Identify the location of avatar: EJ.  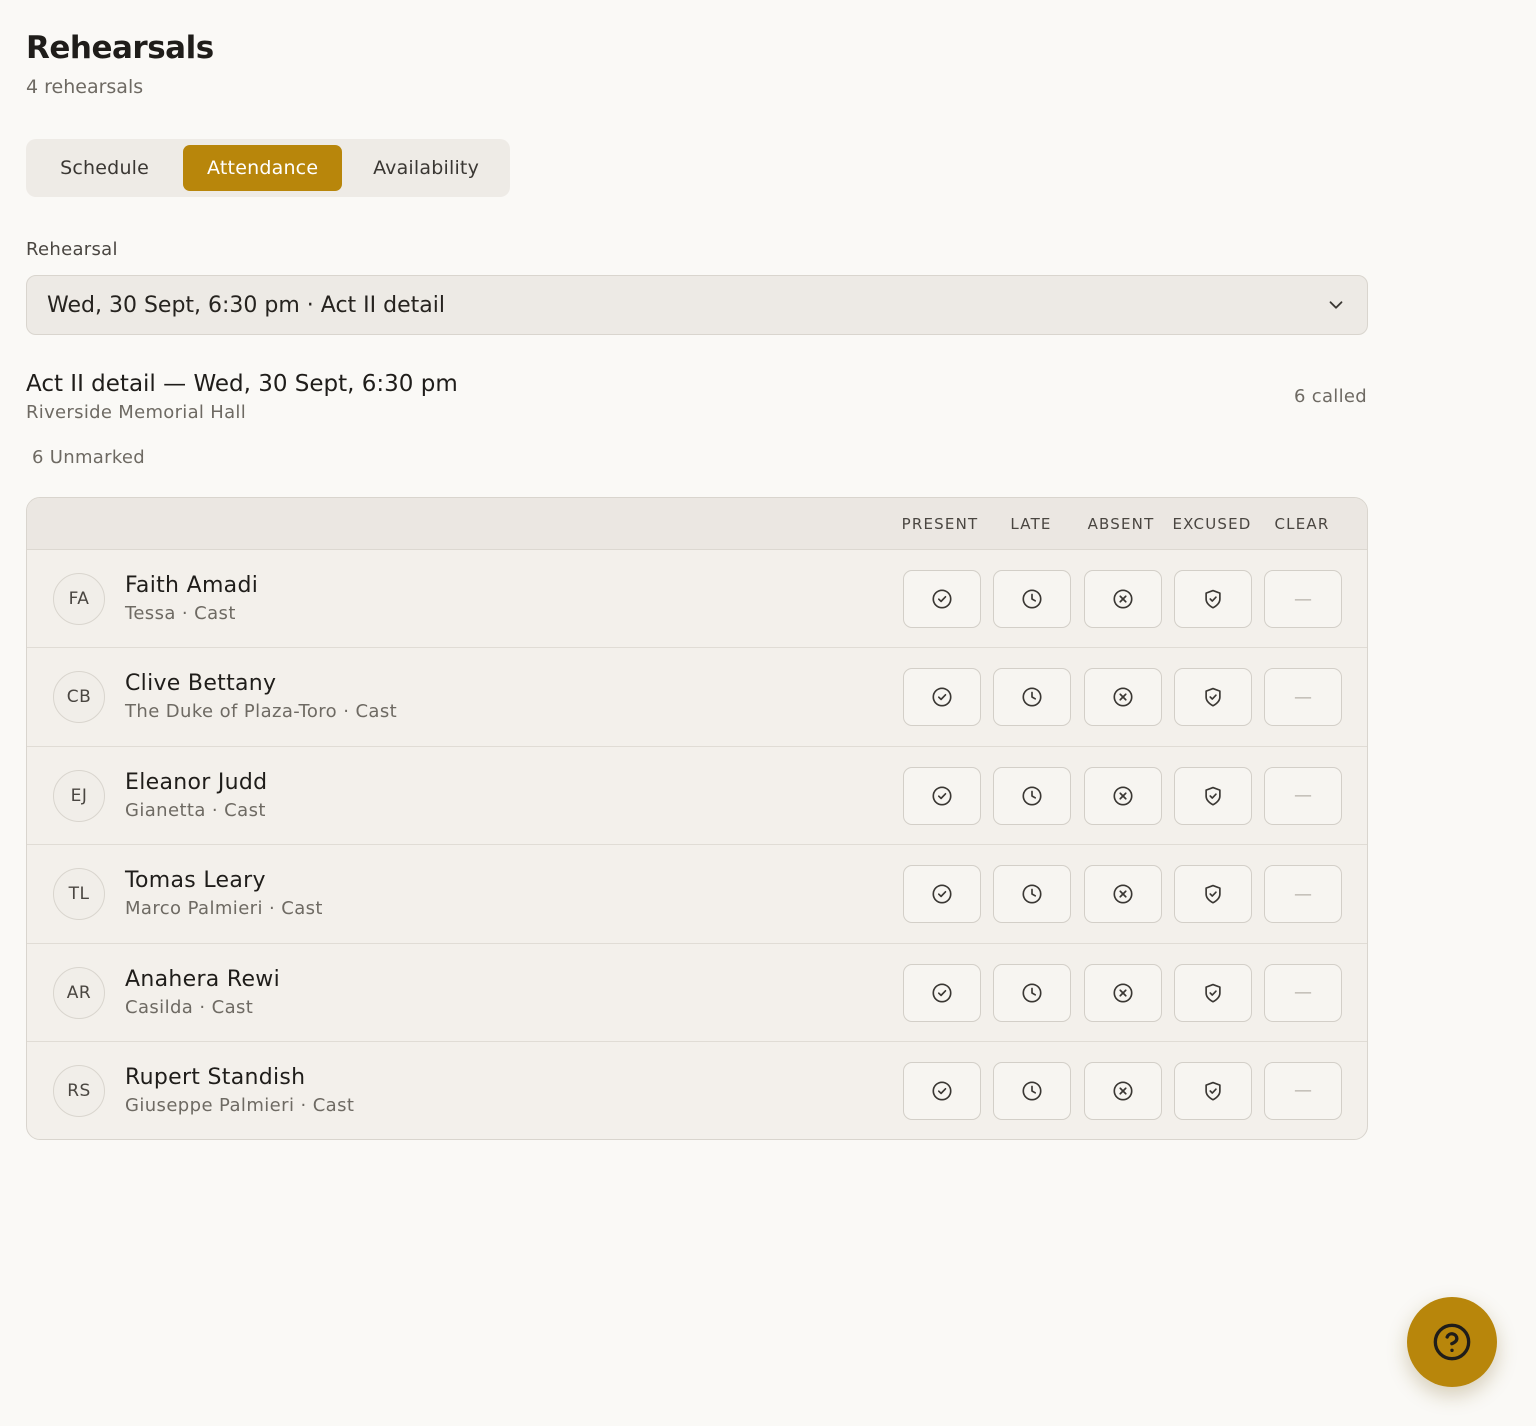
(79, 795).